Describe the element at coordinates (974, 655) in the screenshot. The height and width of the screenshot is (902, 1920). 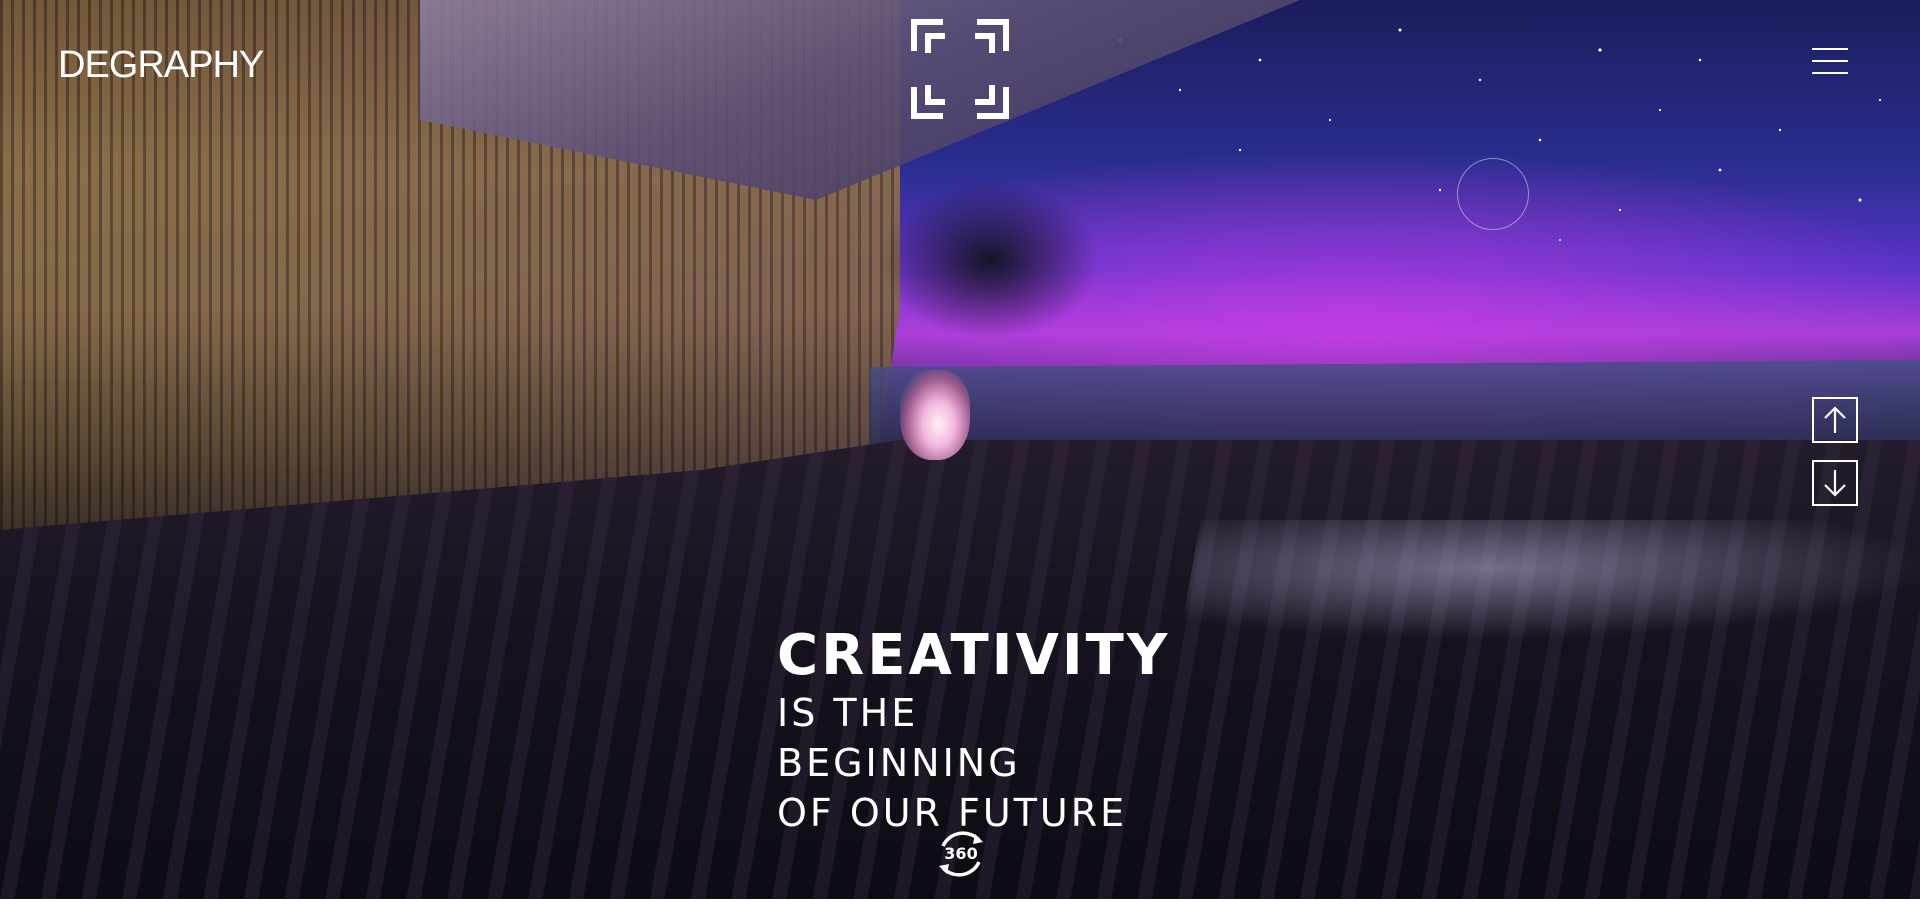
I see `headline-title: CREATIVITY` at that location.